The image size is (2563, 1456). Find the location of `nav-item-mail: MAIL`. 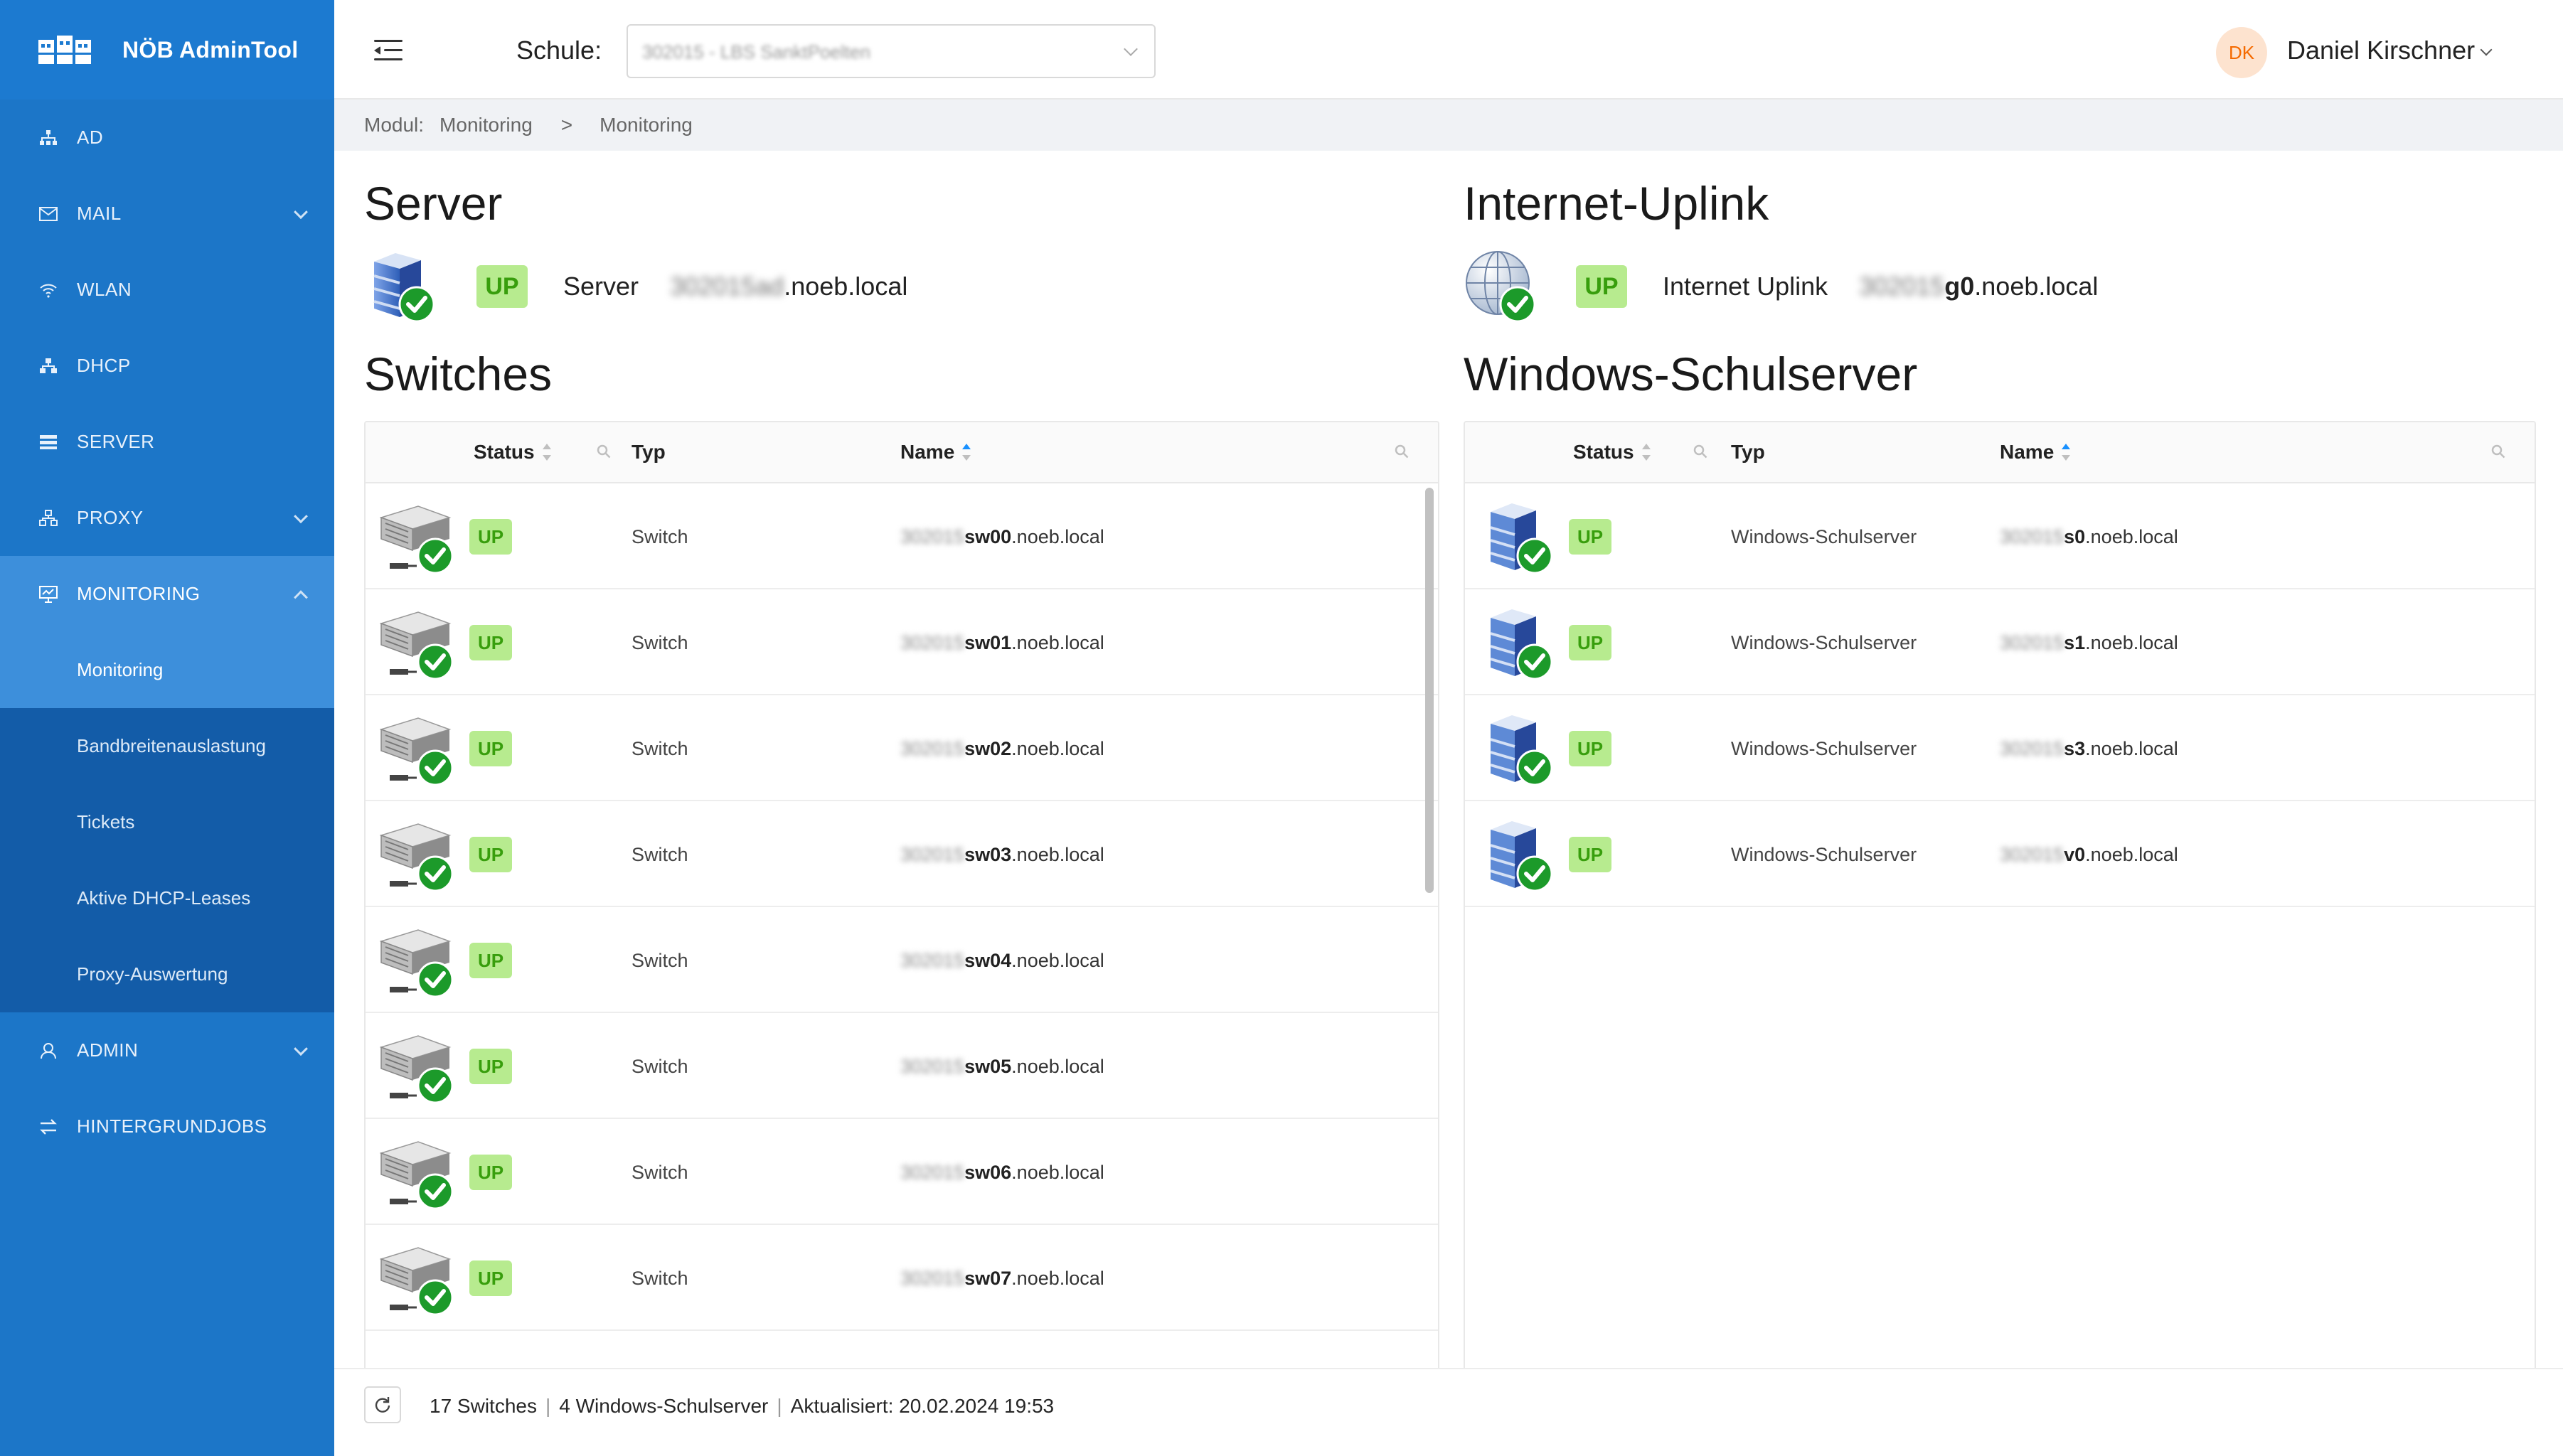

nav-item-mail: MAIL is located at coordinates (167, 214).